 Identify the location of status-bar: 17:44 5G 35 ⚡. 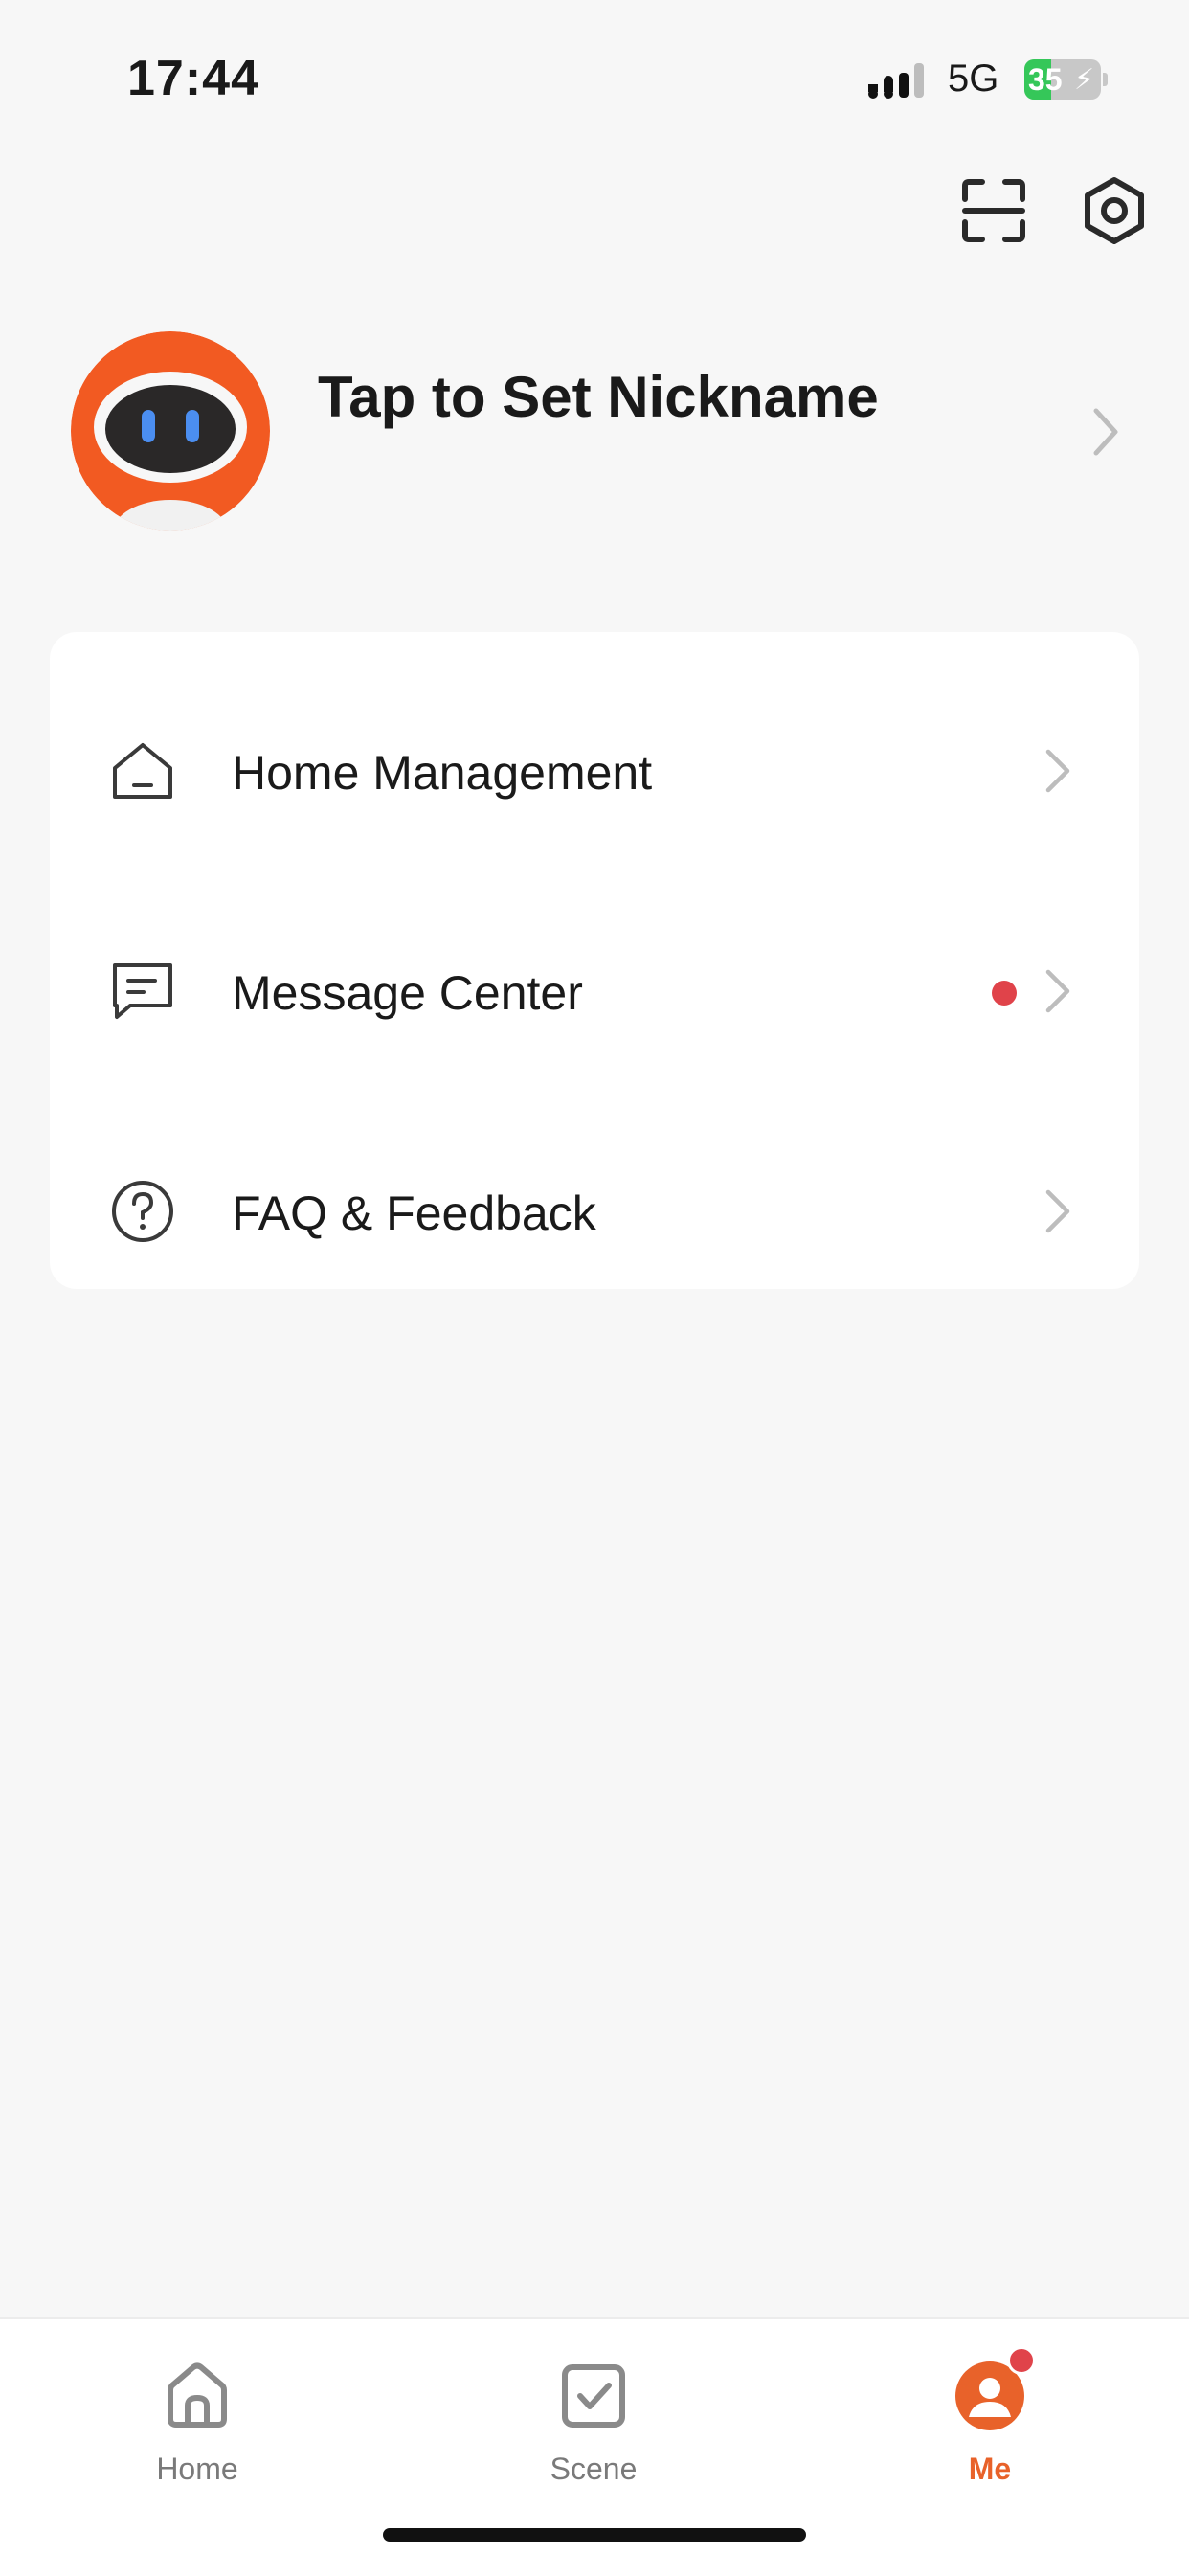
(594, 72).